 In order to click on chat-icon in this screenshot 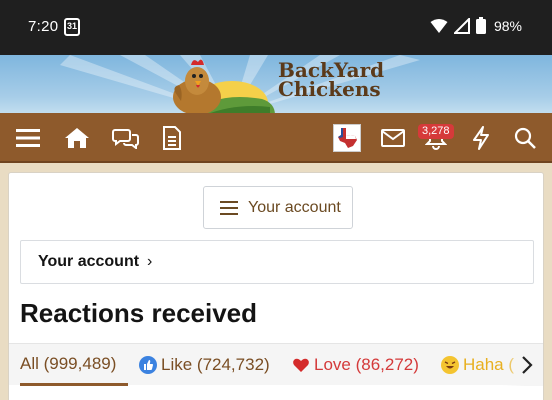, I will do `click(125, 139)`.